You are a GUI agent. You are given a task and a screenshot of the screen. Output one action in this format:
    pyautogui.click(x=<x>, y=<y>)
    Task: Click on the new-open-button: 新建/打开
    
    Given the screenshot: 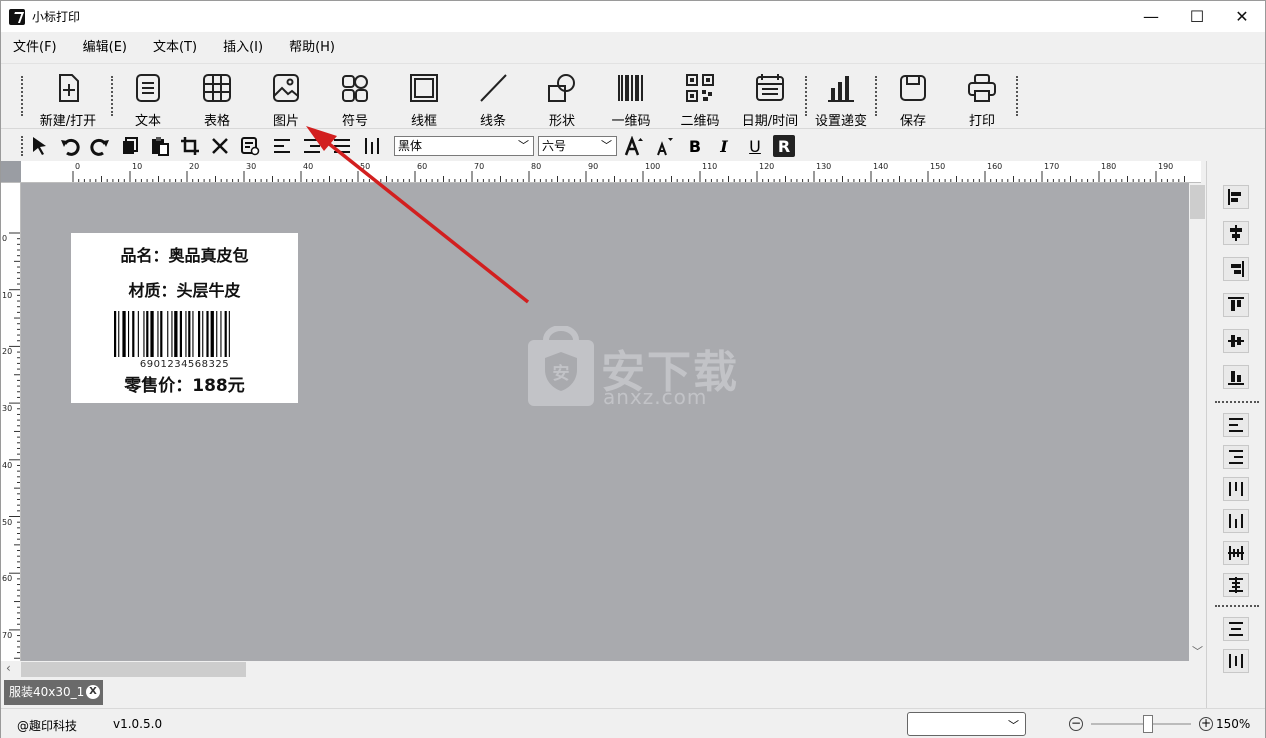 What is the action you would take?
    pyautogui.click(x=68, y=99)
    